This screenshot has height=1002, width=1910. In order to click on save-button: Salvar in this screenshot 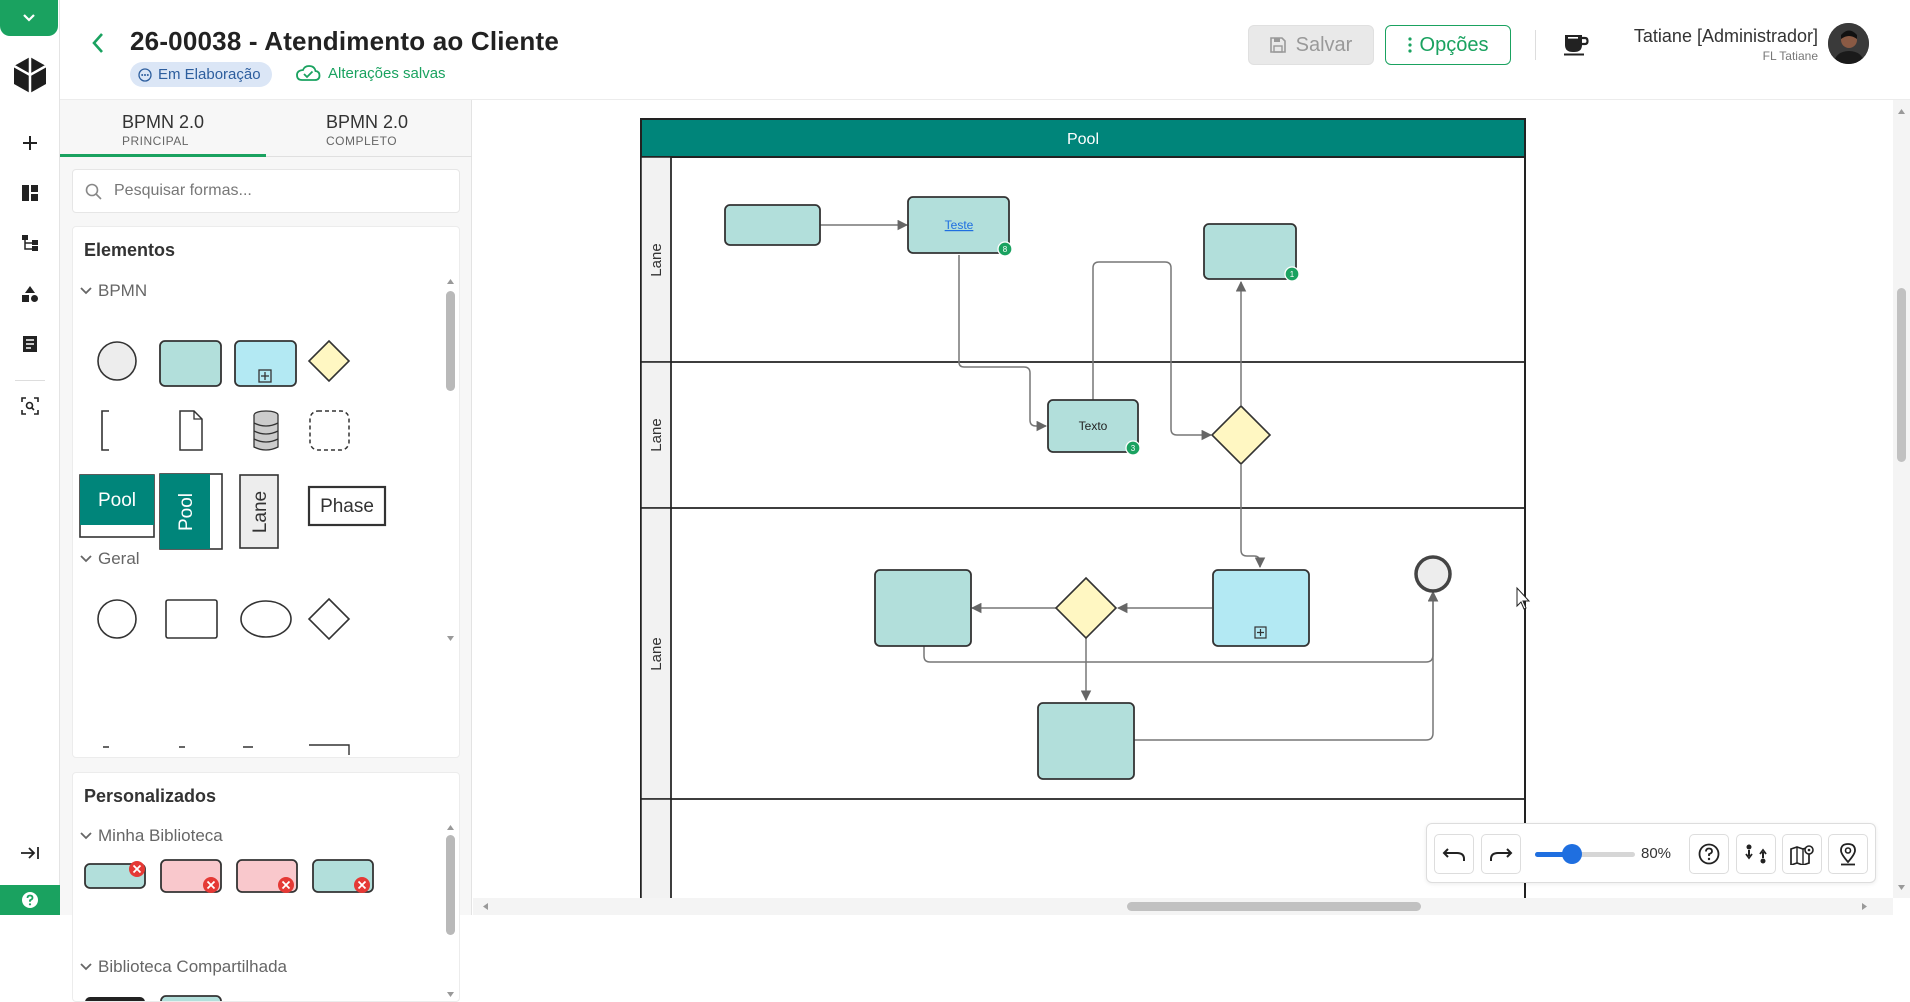, I will do `click(1311, 45)`.